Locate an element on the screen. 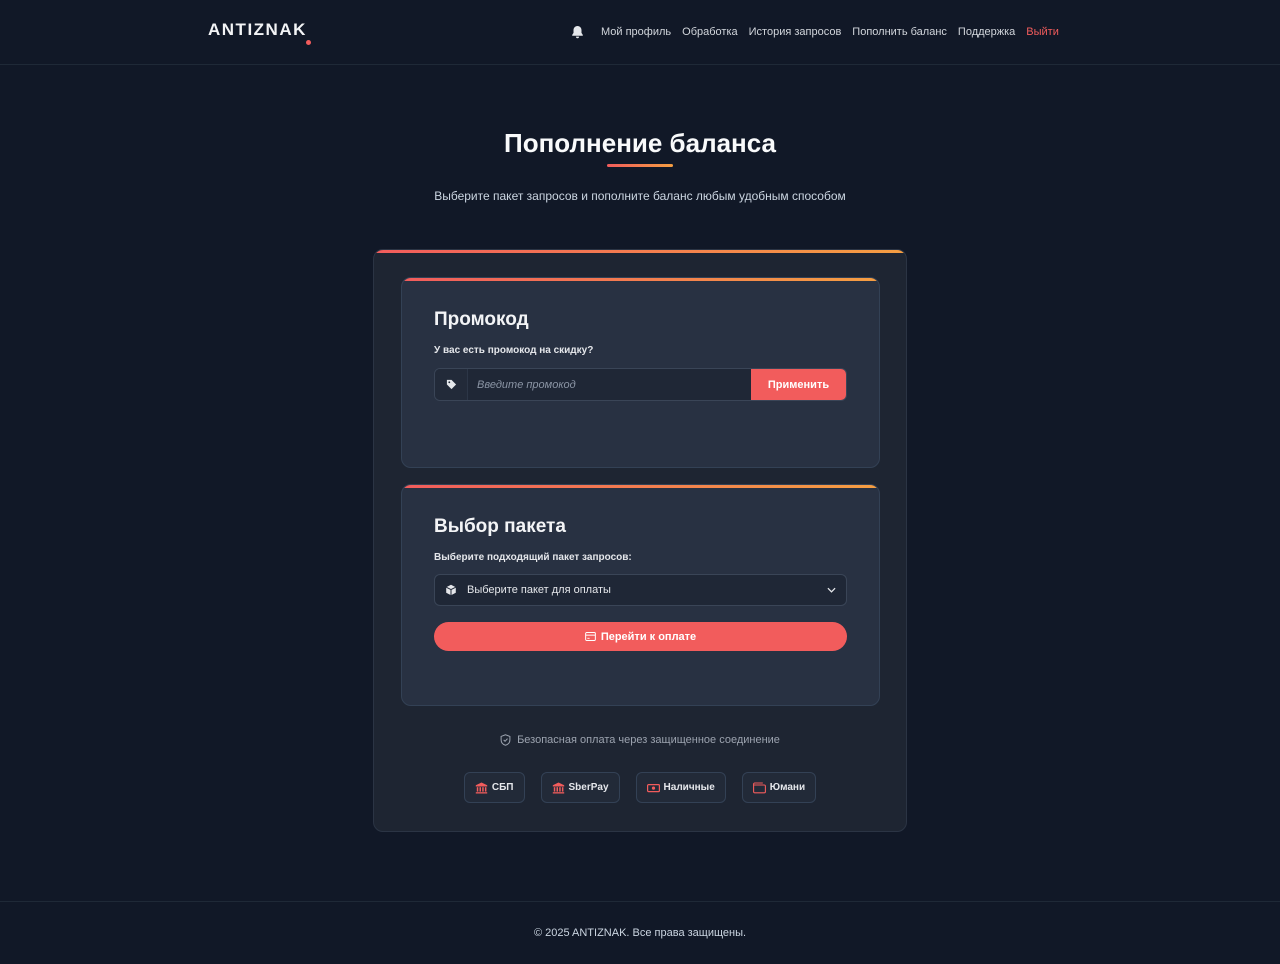 The height and width of the screenshot is (964, 1280). payment-method-label: Юмани is located at coordinates (787, 787).